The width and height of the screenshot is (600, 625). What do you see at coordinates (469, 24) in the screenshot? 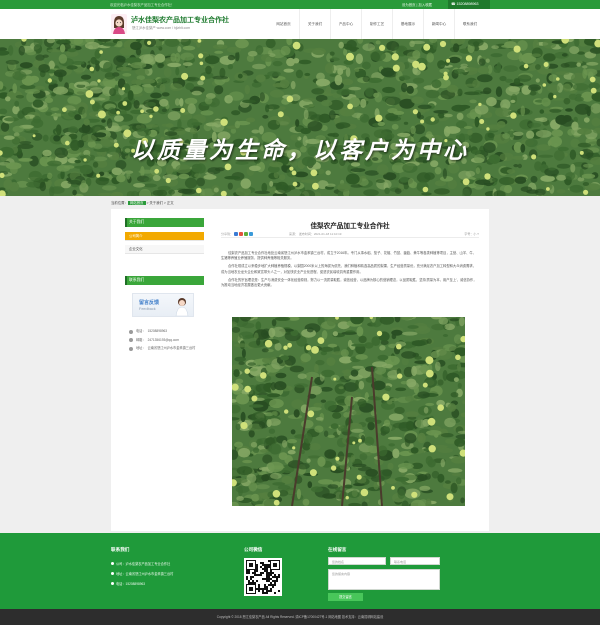
I see `nav-contact: 联系我们` at bounding box center [469, 24].